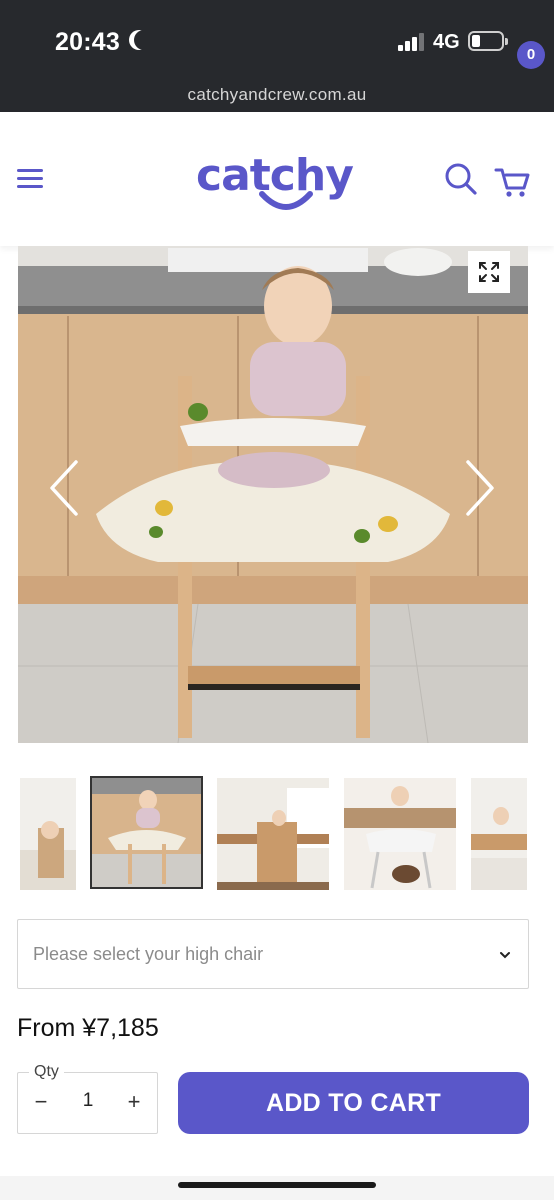 This screenshot has height=1200, width=554. What do you see at coordinates (505, 955) in the screenshot?
I see `chevron-down-icon` at bounding box center [505, 955].